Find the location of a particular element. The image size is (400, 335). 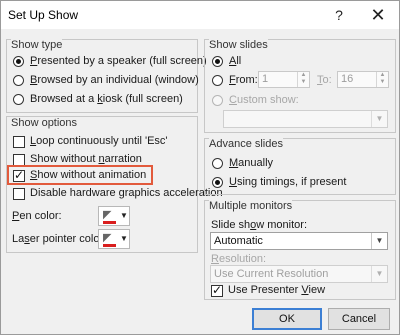

advance-slides-label: Advance slides is located at coordinates (246, 144).